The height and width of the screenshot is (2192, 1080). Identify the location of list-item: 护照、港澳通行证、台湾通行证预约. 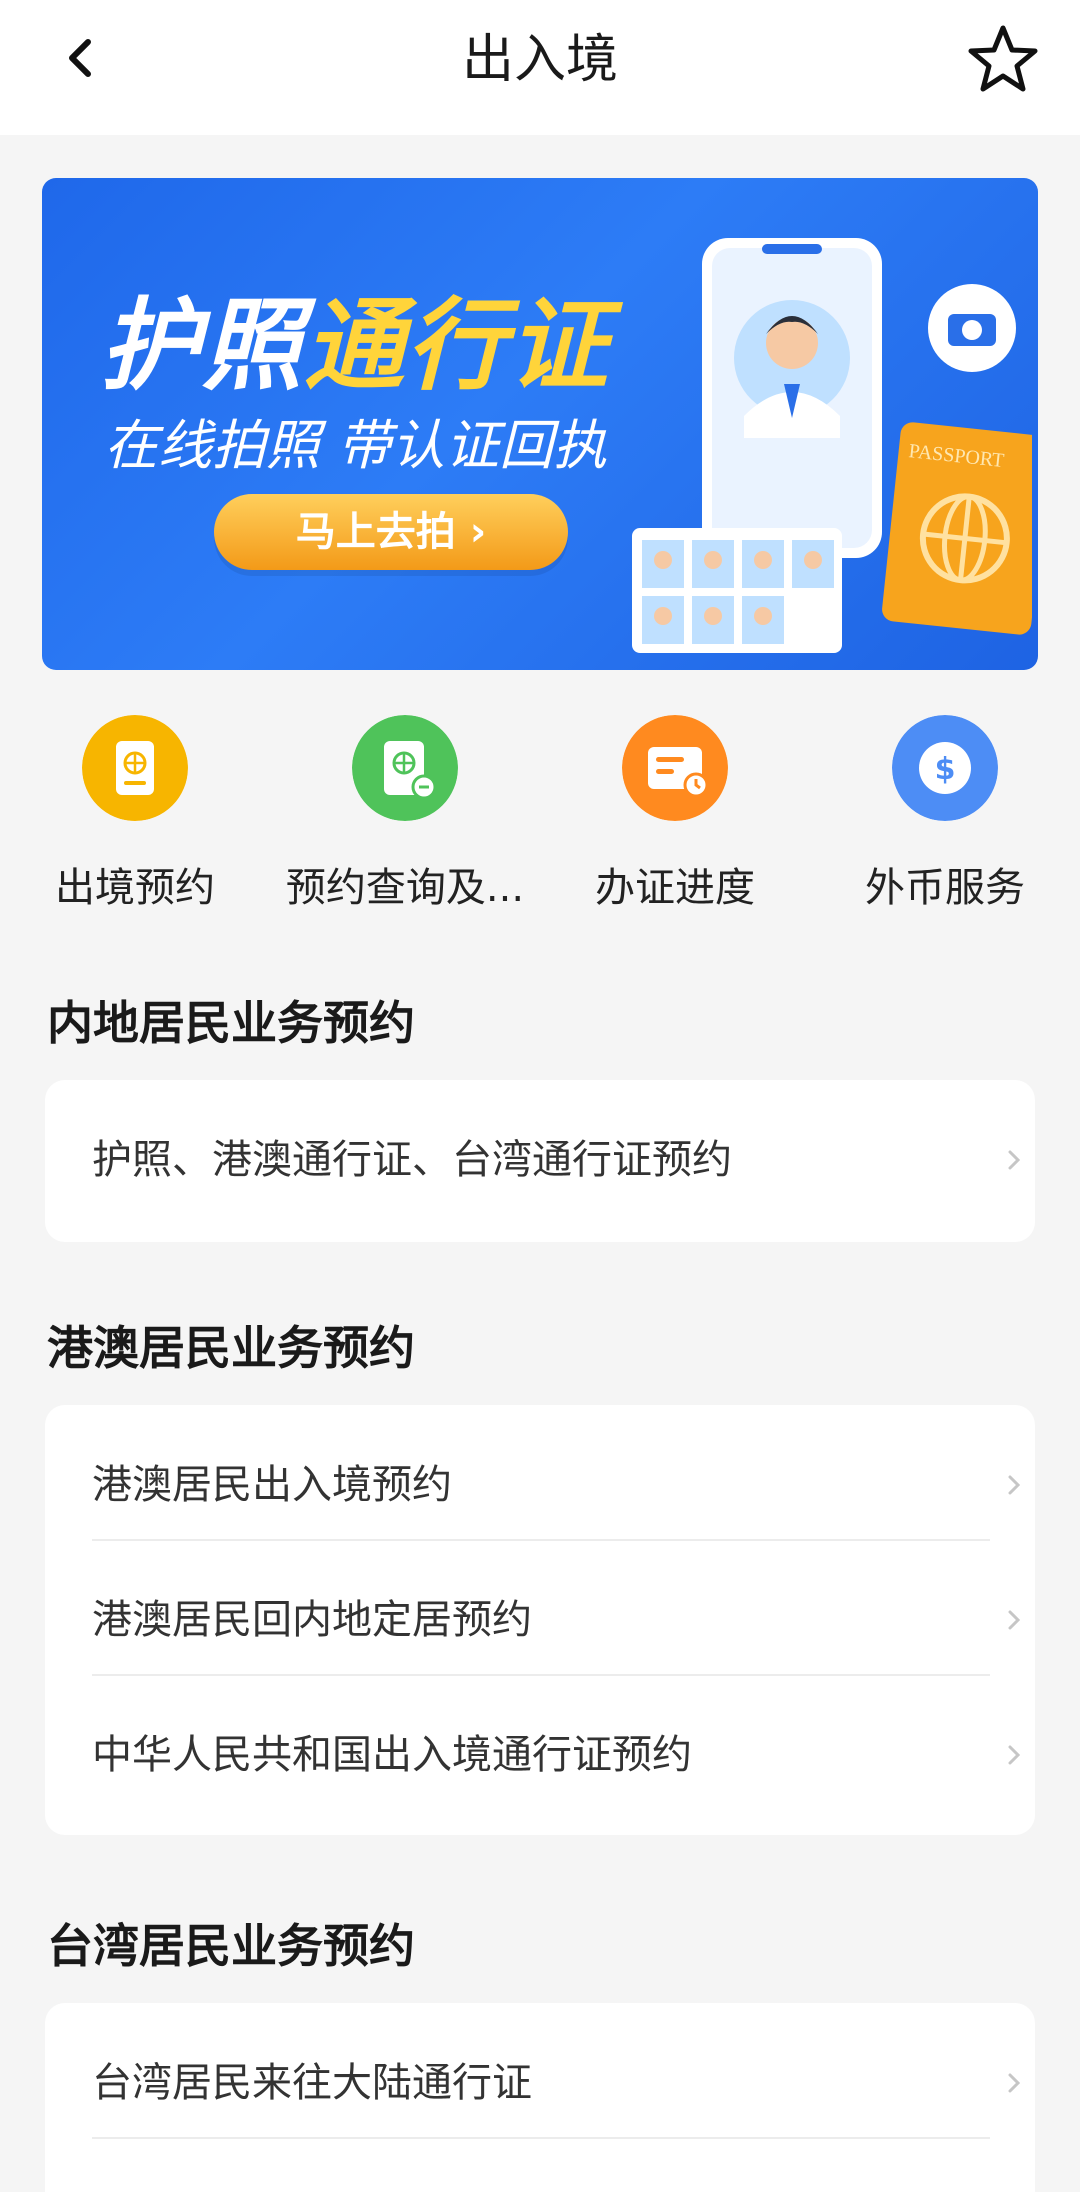
(540, 1160).